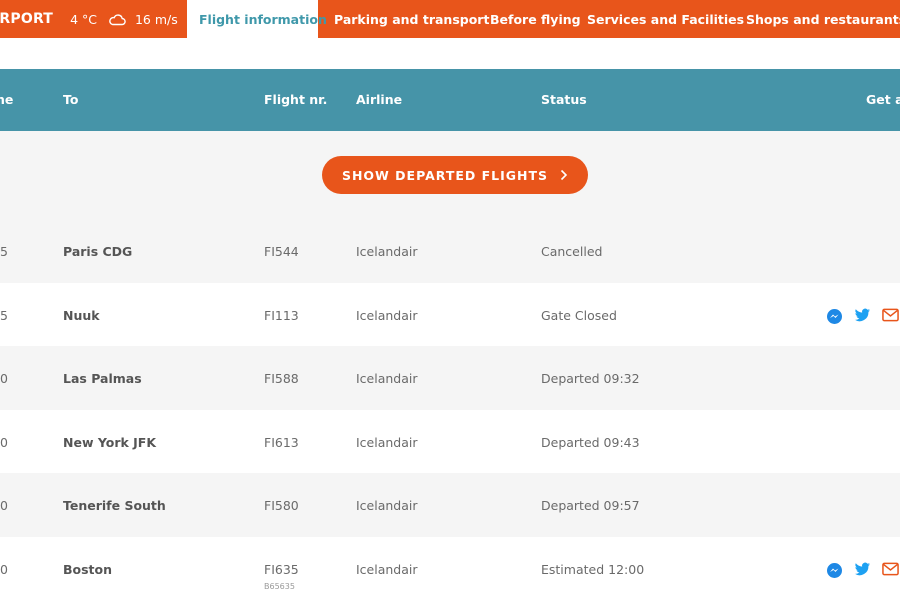 The image size is (900, 604). What do you see at coordinates (81, 315) in the screenshot?
I see `destination: Nuuk` at bounding box center [81, 315].